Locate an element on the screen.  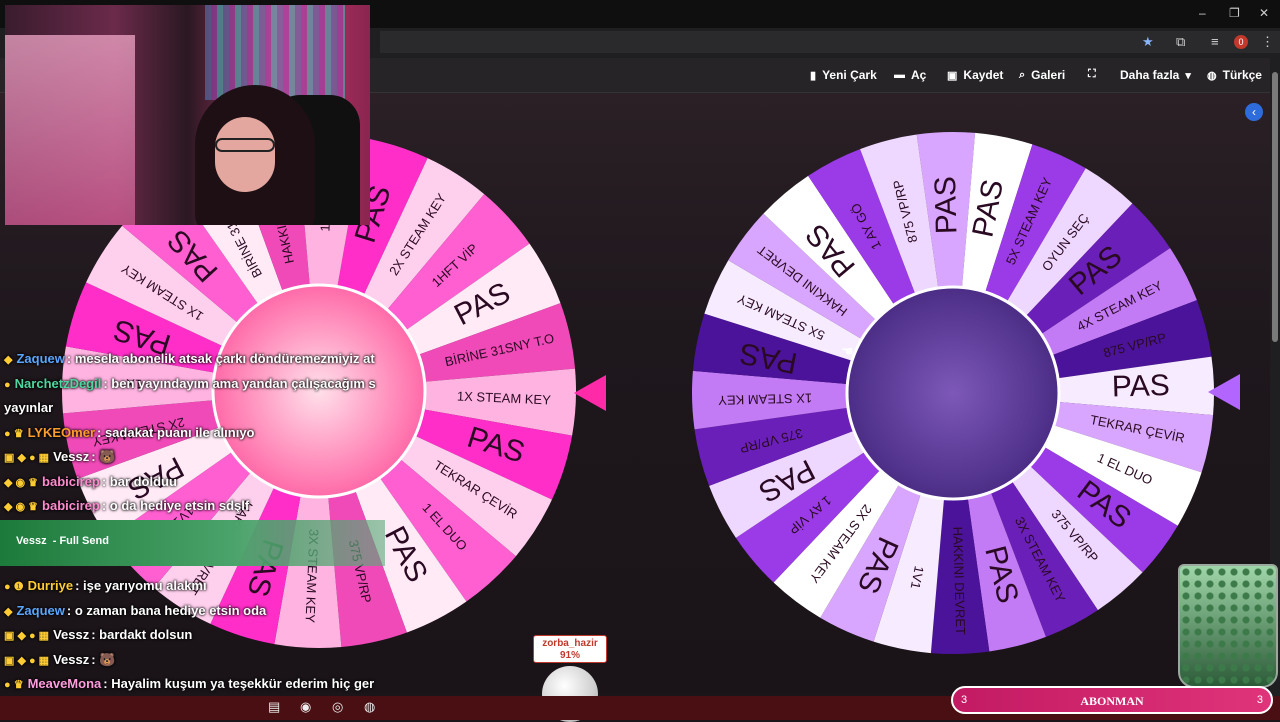
chat-text: : o da hediye etsin sdşlf is located at coordinates (175, 505).